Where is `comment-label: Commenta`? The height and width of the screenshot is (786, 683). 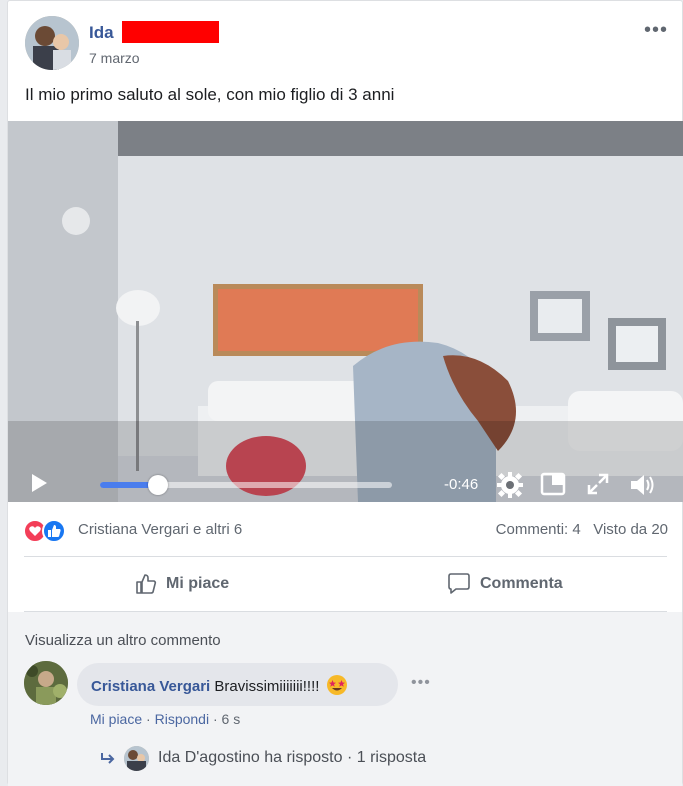 comment-label: Commenta is located at coordinates (521, 583).